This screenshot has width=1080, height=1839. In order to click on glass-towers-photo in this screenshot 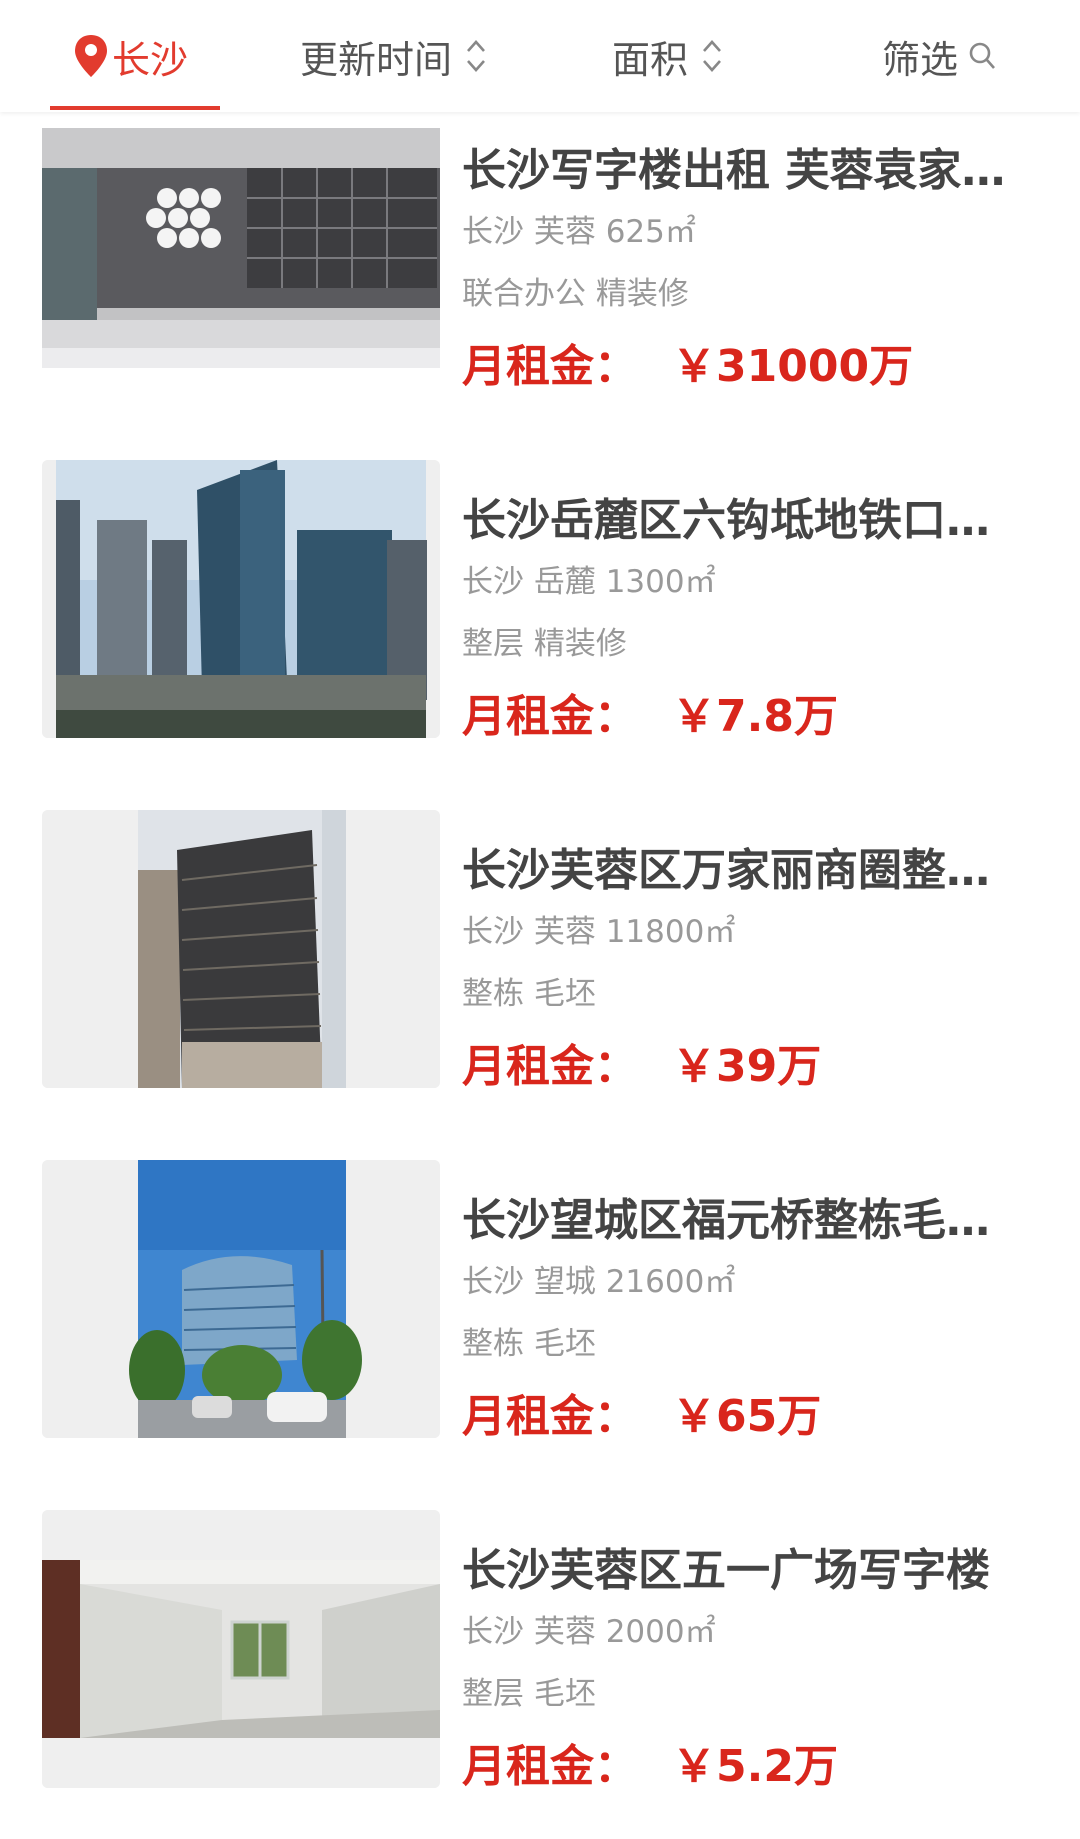, I will do `click(241, 599)`.